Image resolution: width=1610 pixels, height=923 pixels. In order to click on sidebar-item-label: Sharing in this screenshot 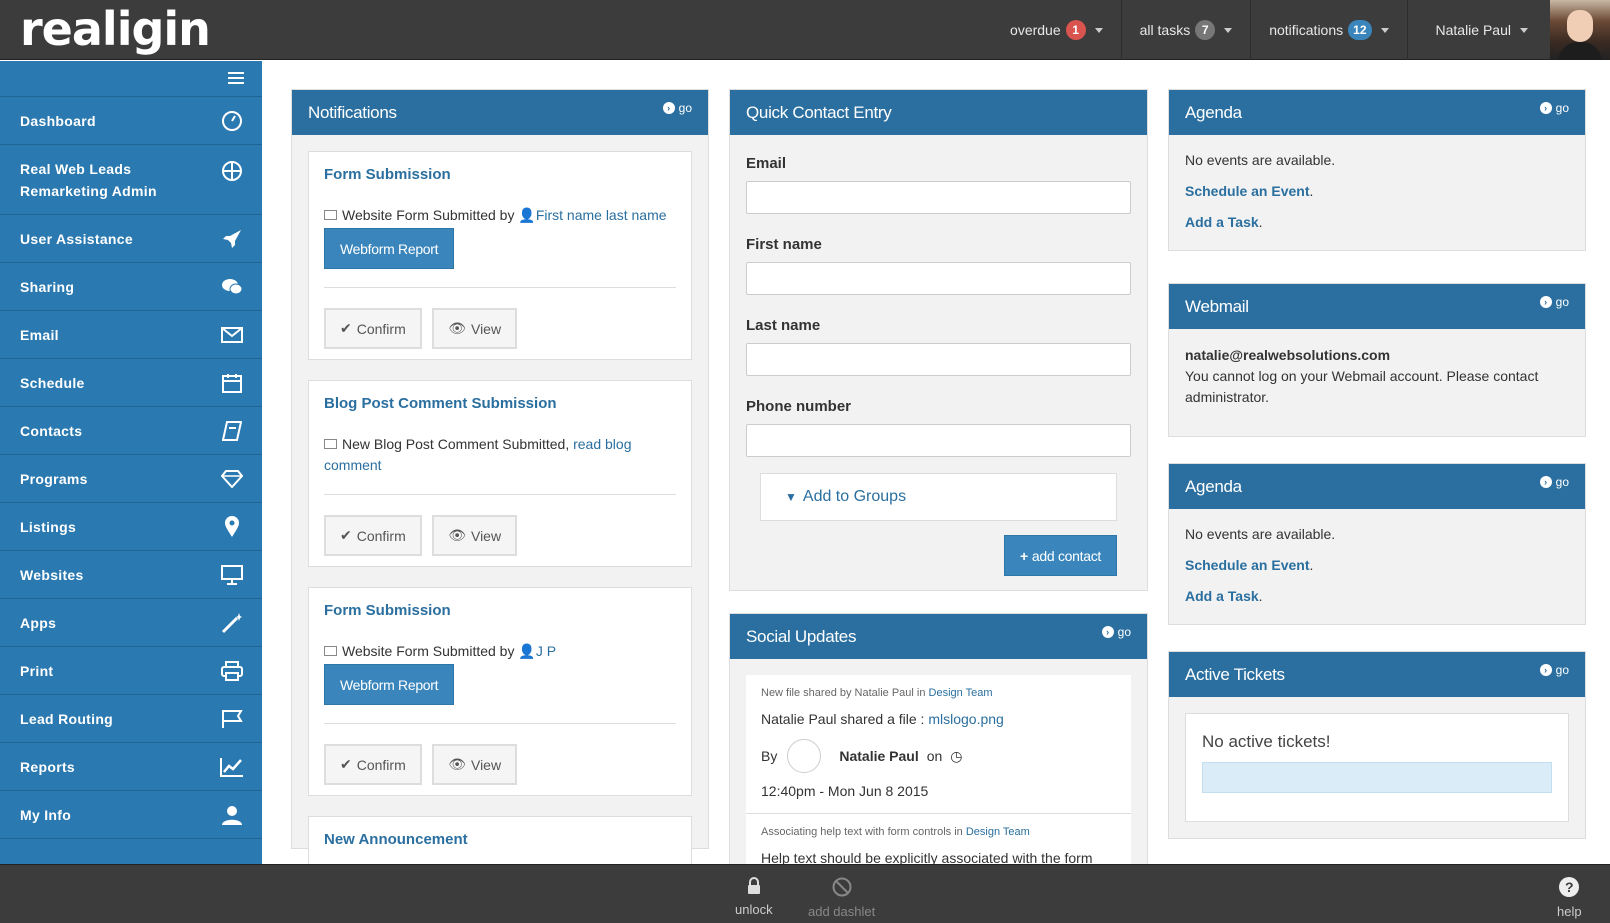, I will do `click(47, 286)`.